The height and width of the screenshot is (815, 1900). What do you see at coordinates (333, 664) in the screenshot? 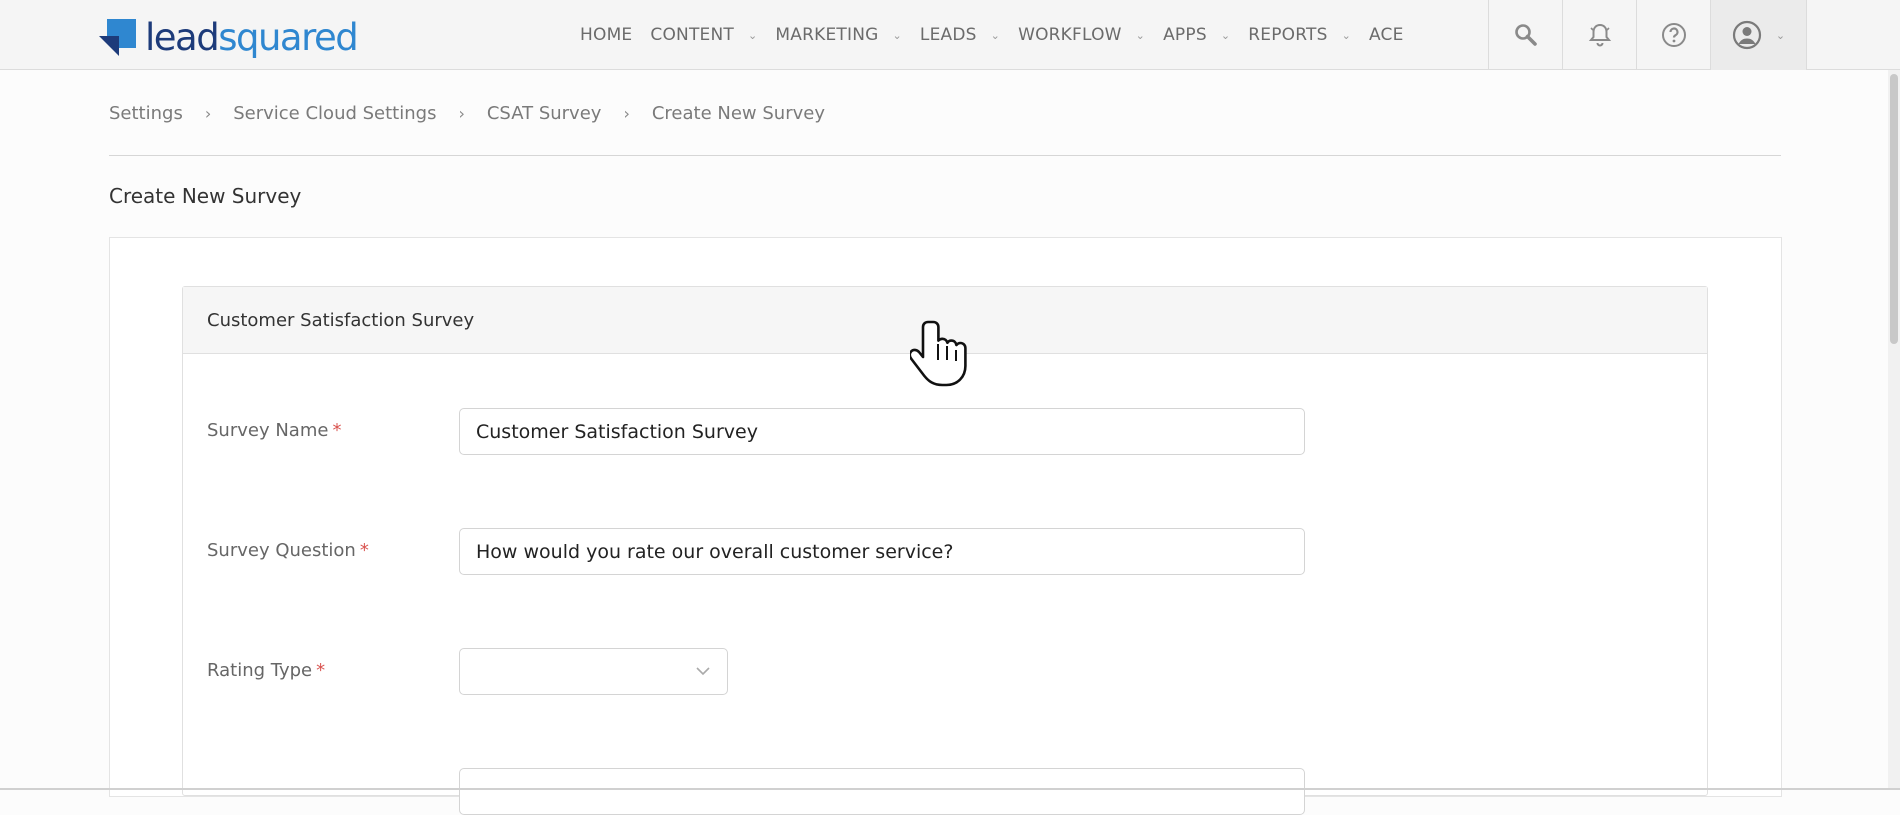
I see `rating-type-label: Rating Type*` at bounding box center [333, 664].